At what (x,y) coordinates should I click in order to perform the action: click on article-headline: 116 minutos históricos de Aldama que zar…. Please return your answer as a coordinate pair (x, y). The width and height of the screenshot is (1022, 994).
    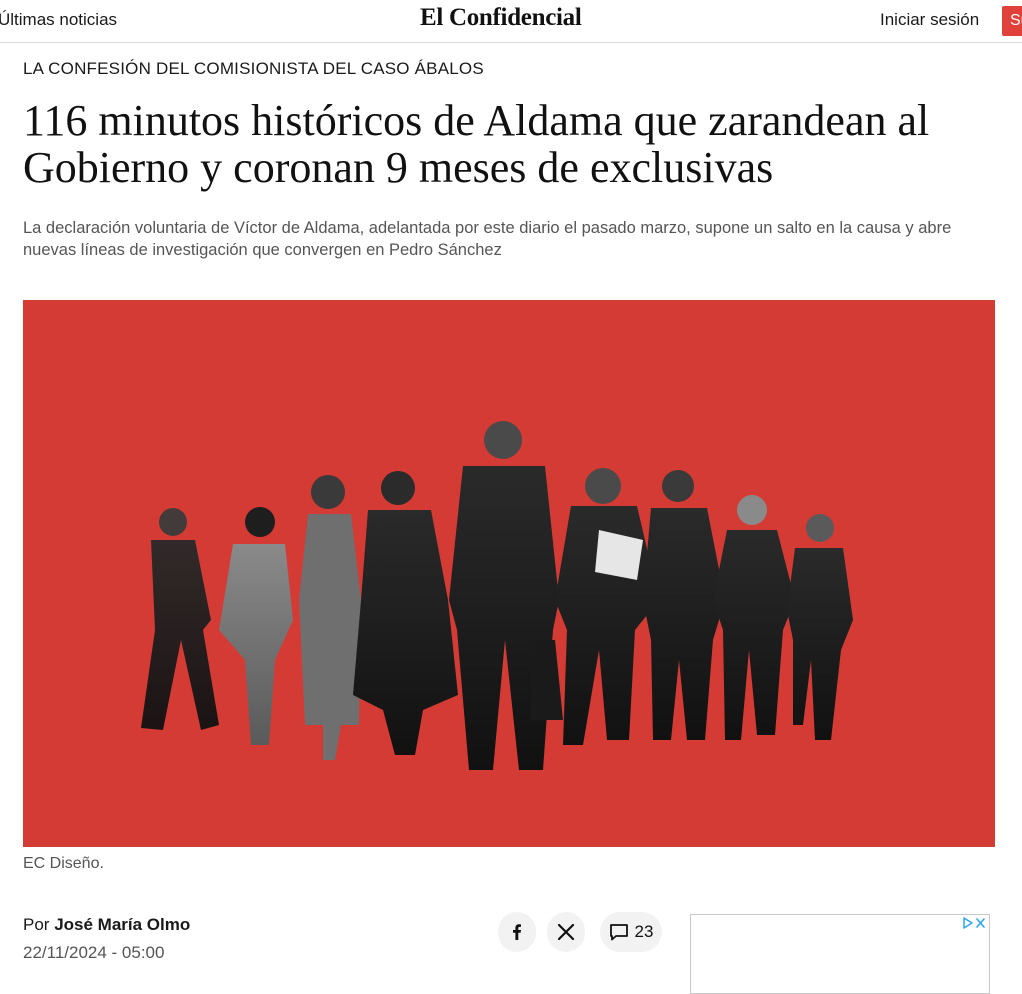
    Looking at the image, I should click on (476, 144).